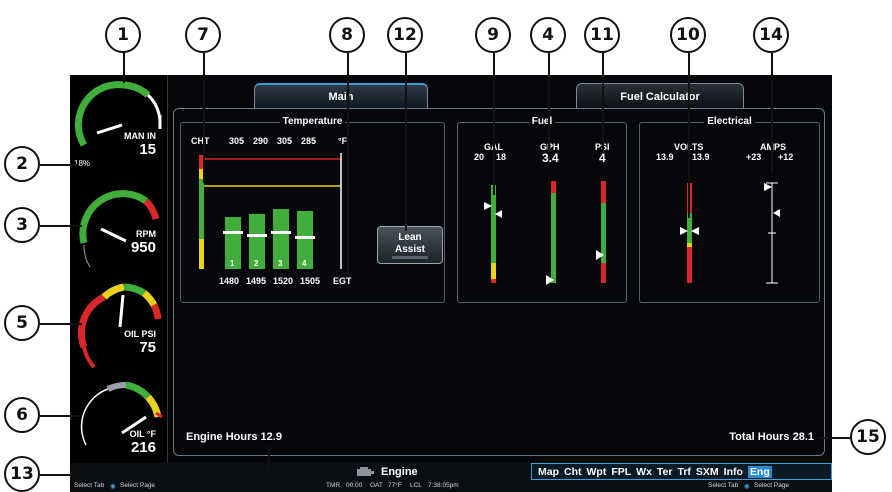 Image resolution: width=892 pixels, height=492 pixels. I want to click on status-select-page-left: Select Page, so click(138, 485).